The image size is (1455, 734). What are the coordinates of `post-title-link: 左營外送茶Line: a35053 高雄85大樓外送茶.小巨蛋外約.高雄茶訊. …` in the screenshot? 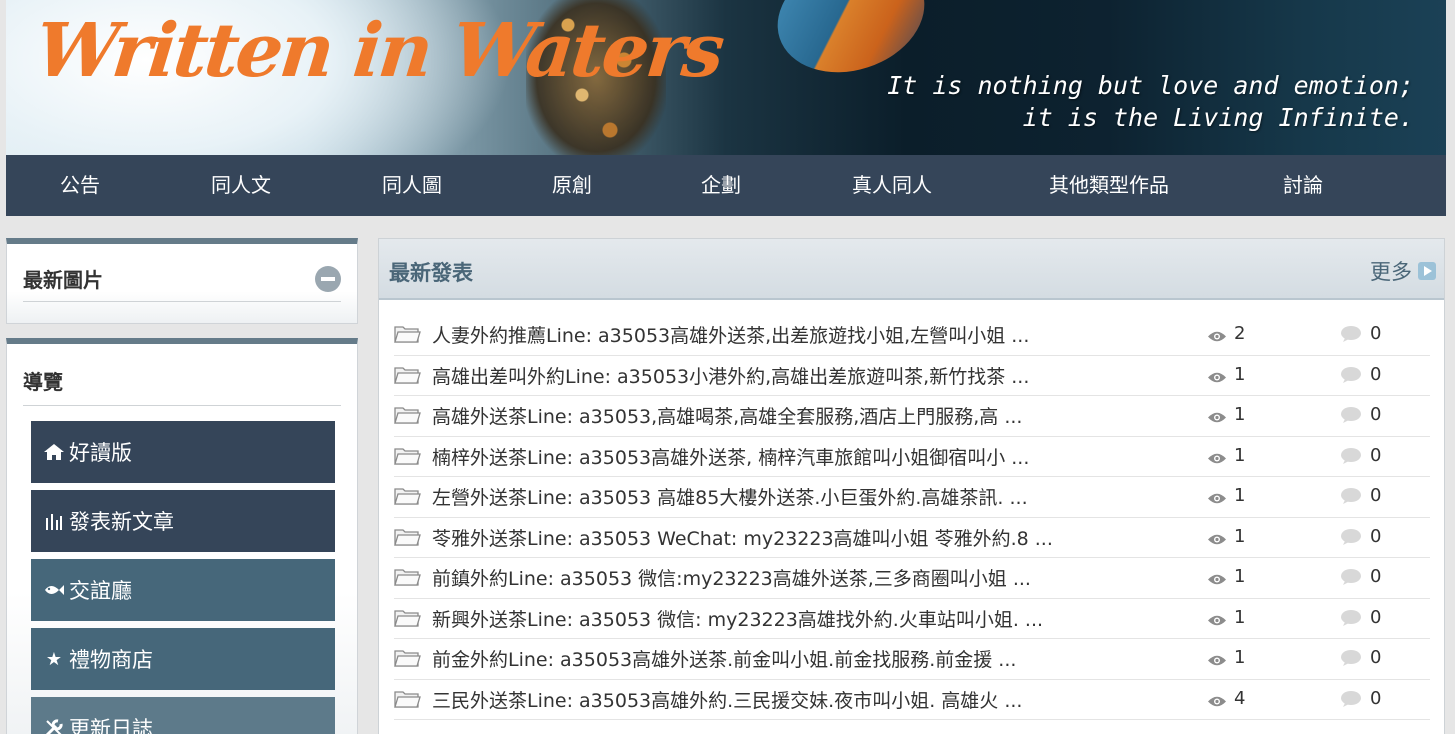 It's located at (822, 496).